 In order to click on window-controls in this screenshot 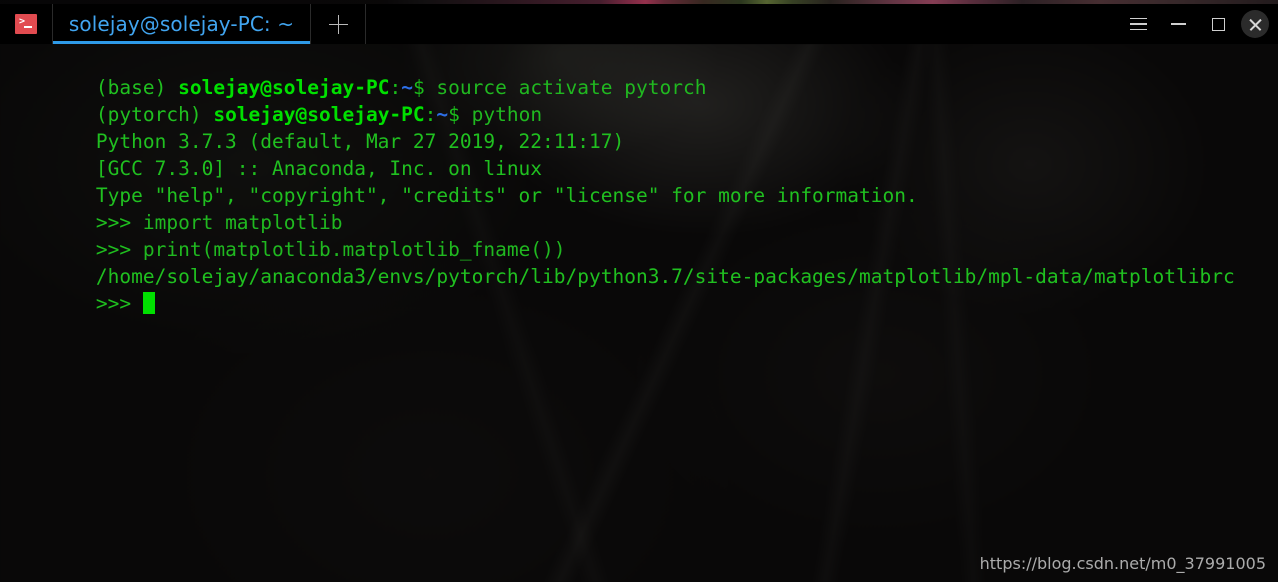, I will do `click(1198, 24)`.